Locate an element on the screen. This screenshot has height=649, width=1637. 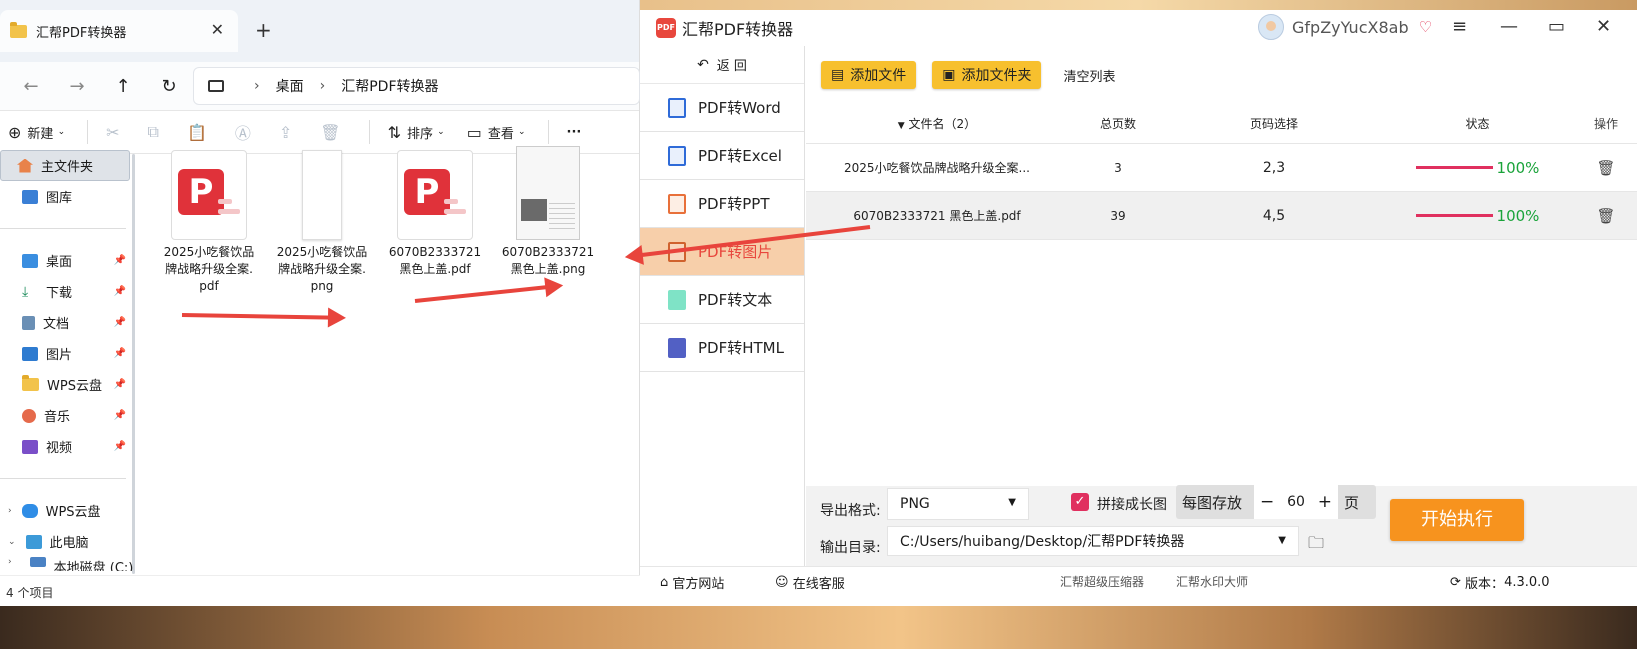
sidebar-item-wps-drive: › WPS云盘 is located at coordinates (68, 510).